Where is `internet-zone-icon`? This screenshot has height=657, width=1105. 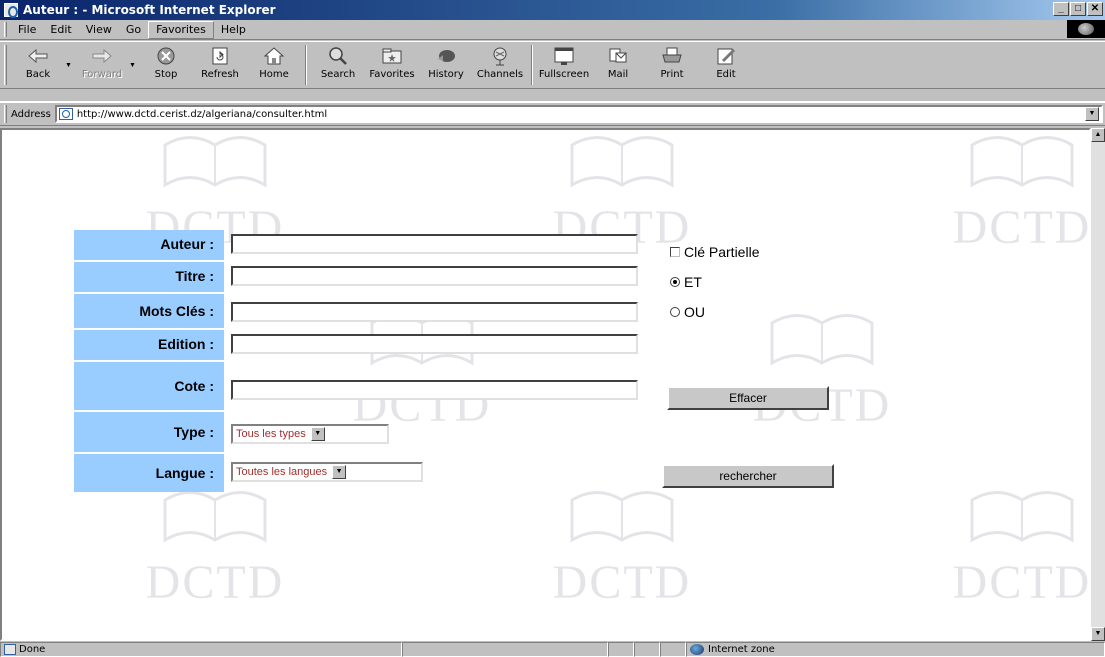
internet-zone-icon is located at coordinates (697, 649).